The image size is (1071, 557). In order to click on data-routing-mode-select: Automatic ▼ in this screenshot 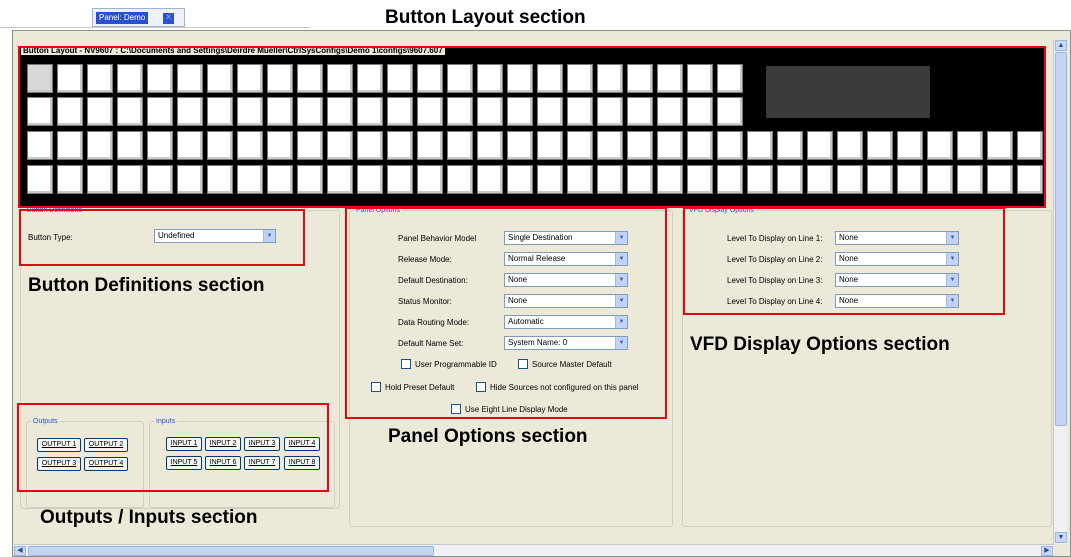, I will do `click(566, 322)`.